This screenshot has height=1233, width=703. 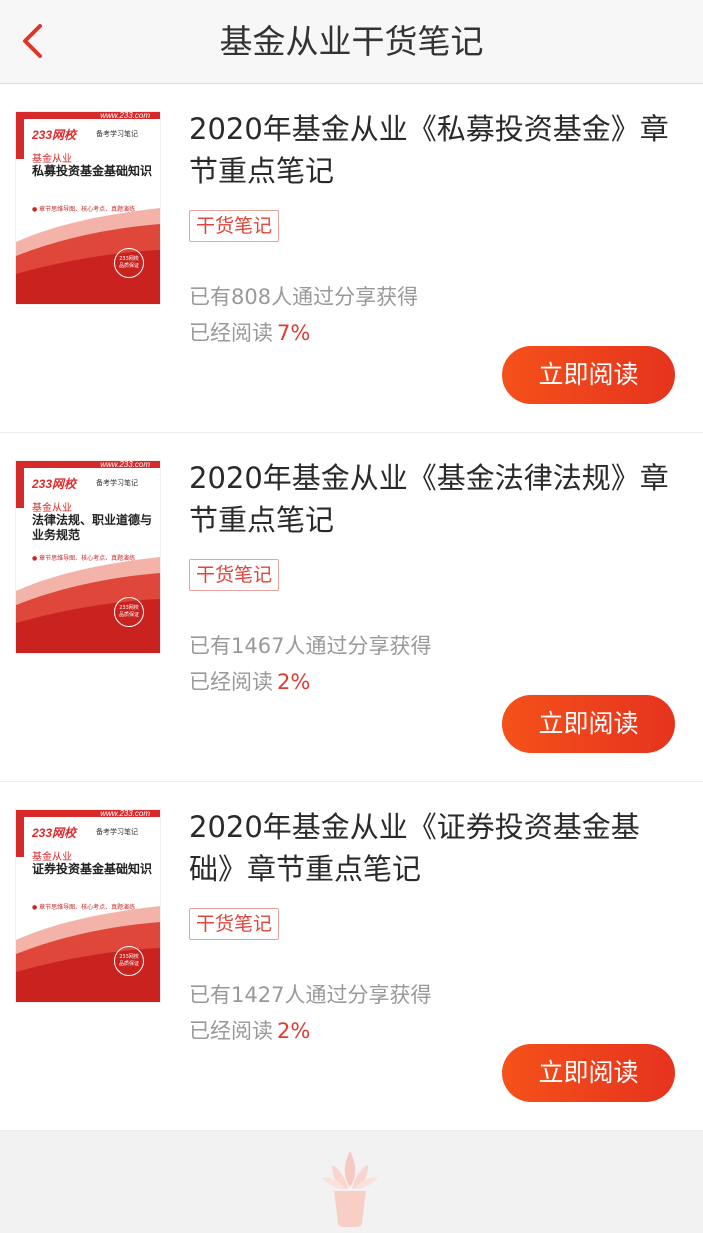 I want to click on page-title: 基金从业干货笔记, so click(x=351, y=41).